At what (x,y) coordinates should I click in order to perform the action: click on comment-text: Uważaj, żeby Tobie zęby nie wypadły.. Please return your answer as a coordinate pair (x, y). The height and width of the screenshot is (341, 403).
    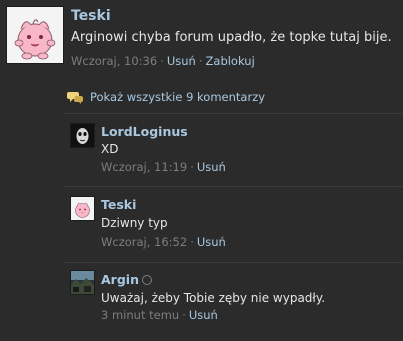
    Looking at the image, I should click on (213, 298).